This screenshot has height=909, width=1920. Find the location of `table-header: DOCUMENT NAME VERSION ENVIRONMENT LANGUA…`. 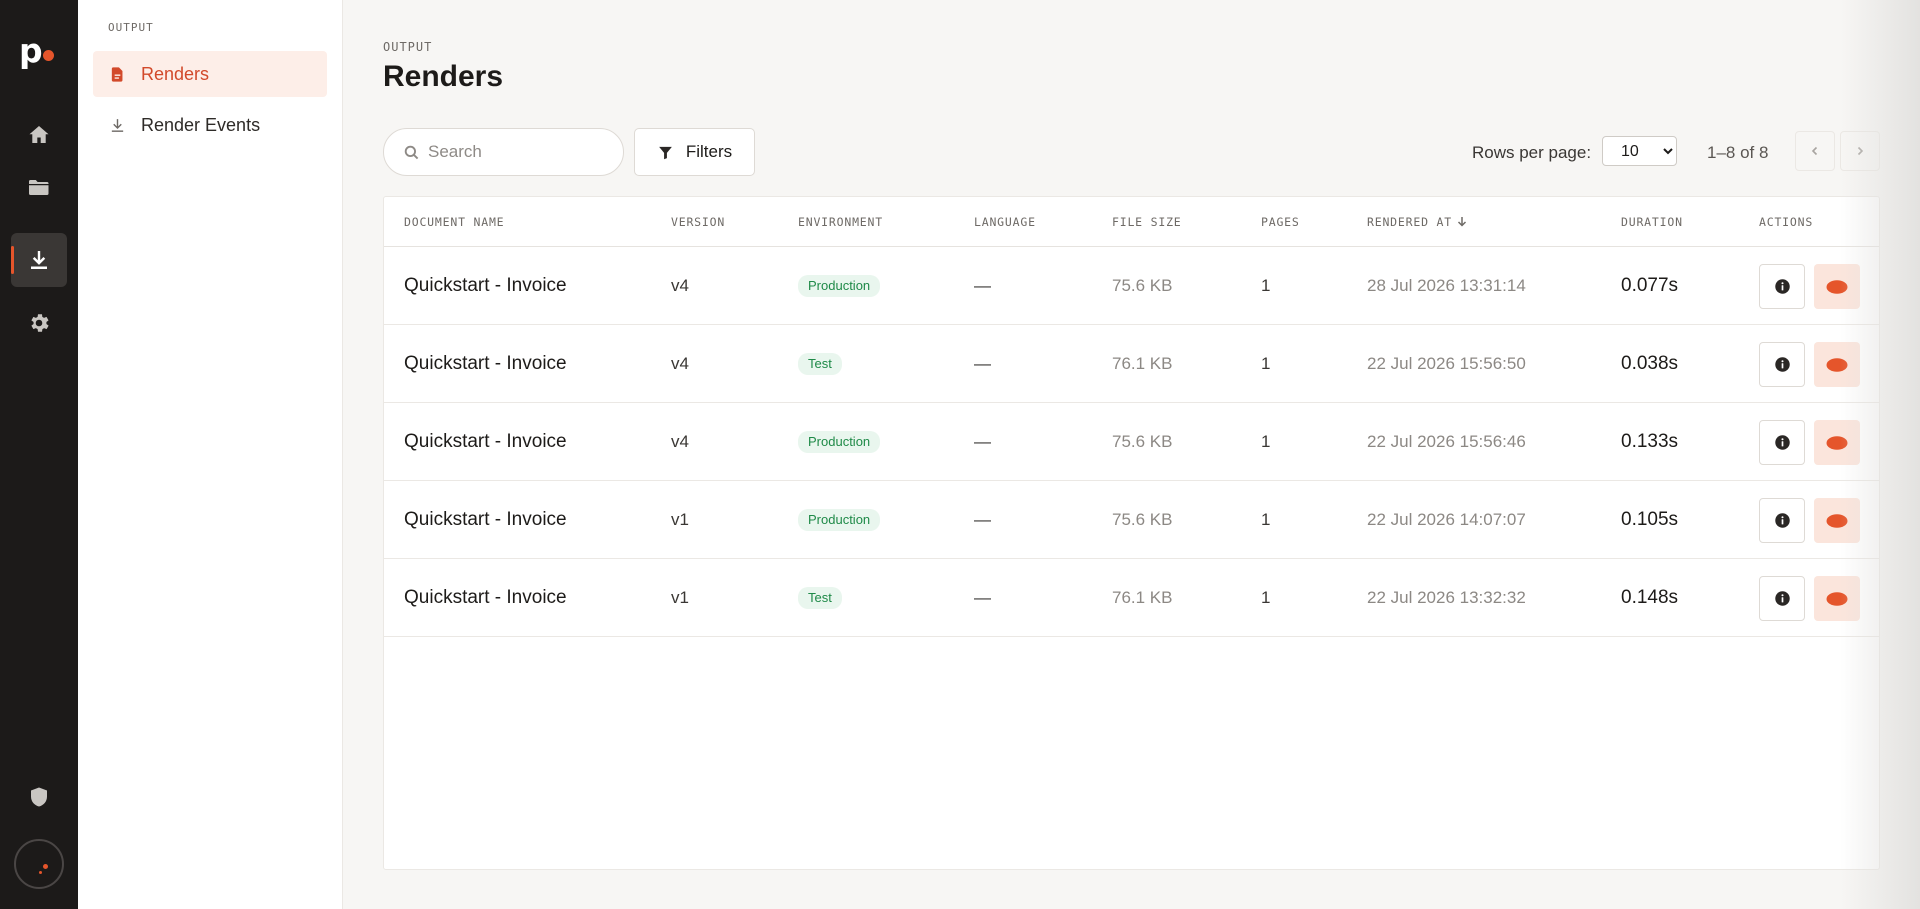

table-header: DOCUMENT NAME VERSION ENVIRONMENT LANGUA… is located at coordinates (1131, 222).